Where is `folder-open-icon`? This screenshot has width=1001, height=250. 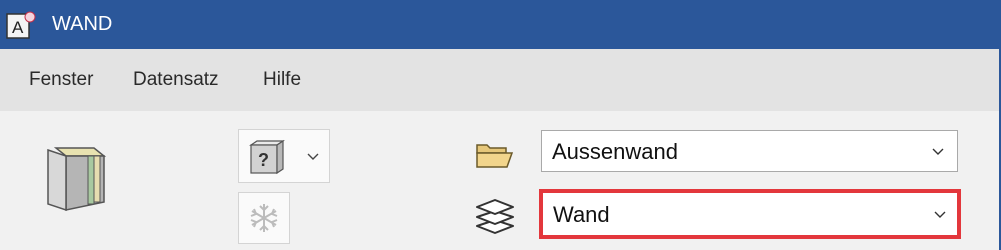 folder-open-icon is located at coordinates (495, 156).